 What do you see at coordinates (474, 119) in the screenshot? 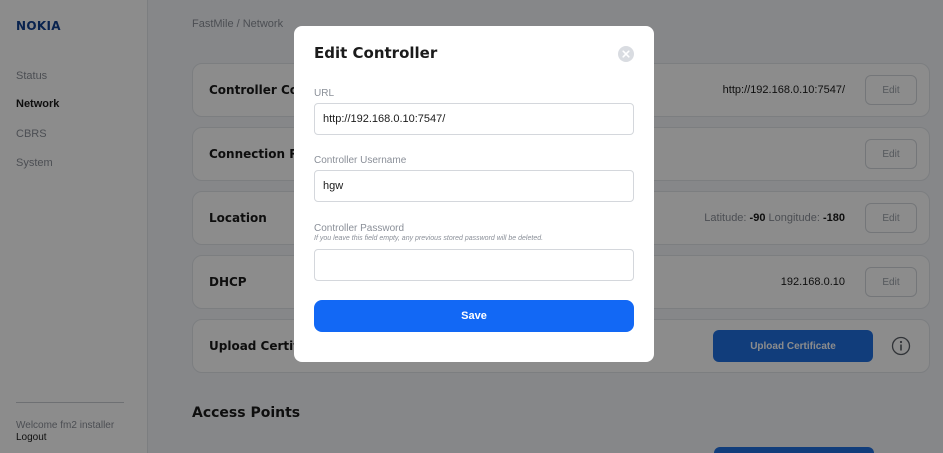
I see `url-input` at bounding box center [474, 119].